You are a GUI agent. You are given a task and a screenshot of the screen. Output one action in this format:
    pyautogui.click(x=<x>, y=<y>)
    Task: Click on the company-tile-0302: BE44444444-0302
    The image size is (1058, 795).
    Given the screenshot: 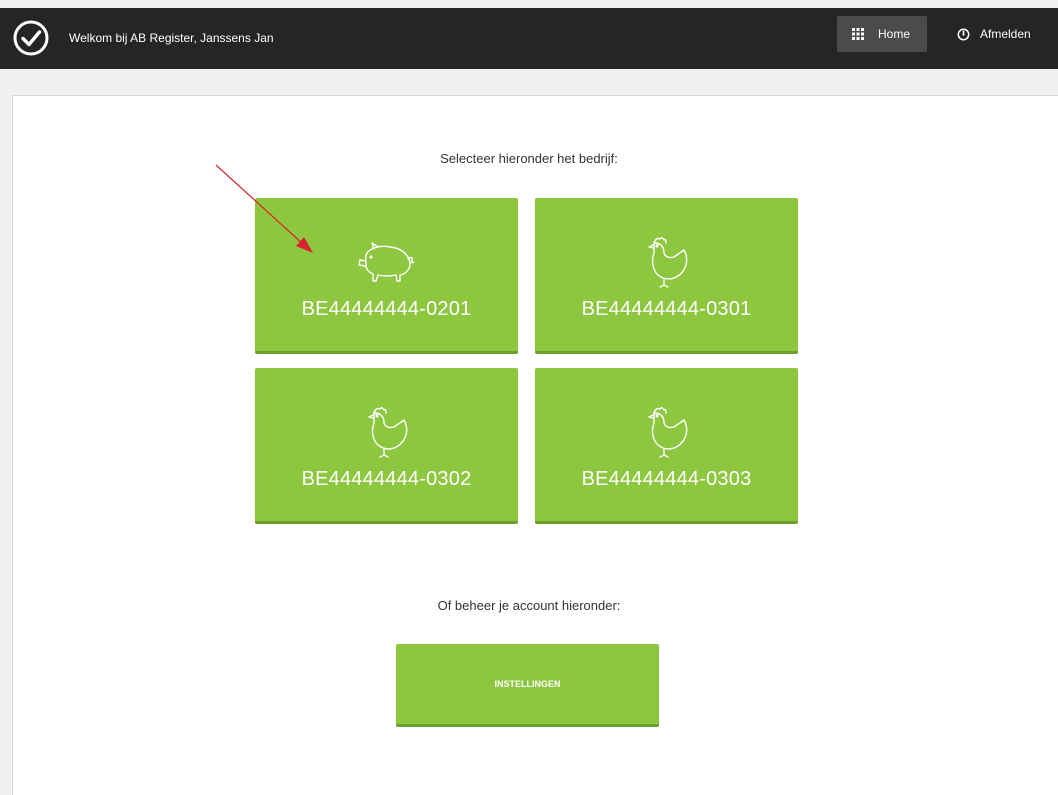 What is the action you would take?
    pyautogui.click(x=386, y=446)
    